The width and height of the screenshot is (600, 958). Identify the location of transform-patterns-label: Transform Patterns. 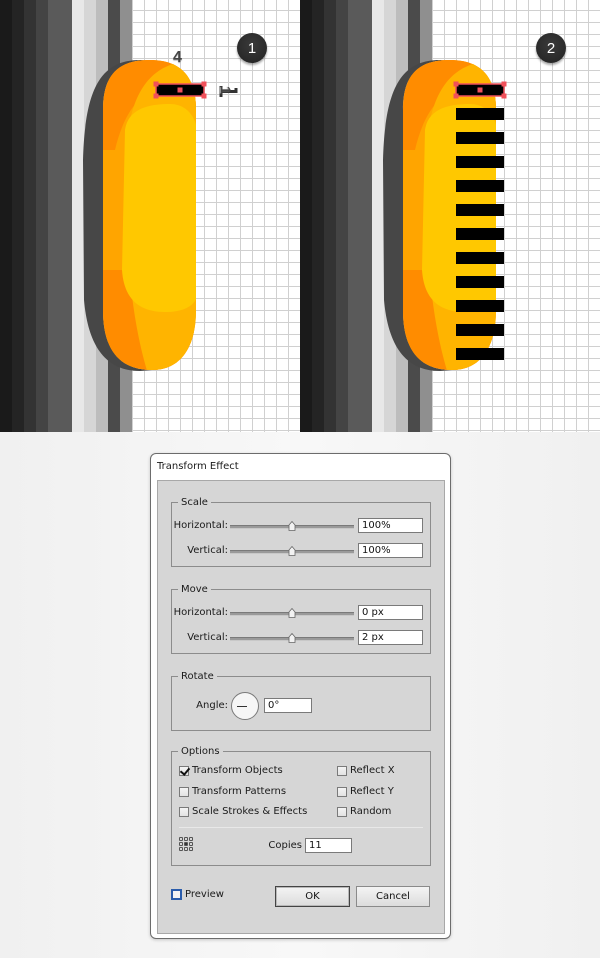
(239, 791).